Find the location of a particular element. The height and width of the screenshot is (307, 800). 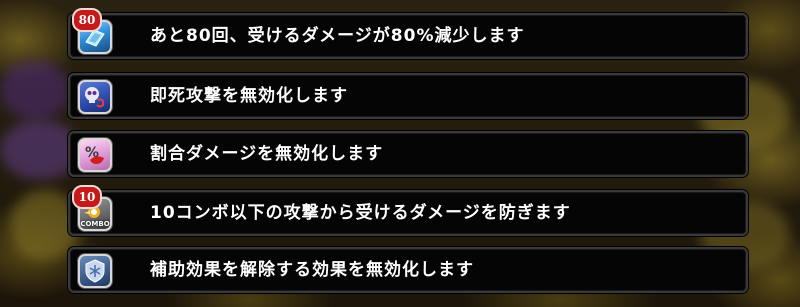

effect-row: COMBO 10コンボ以下の攻撃から受けるダメージを防ぎます is located at coordinates (408, 213).